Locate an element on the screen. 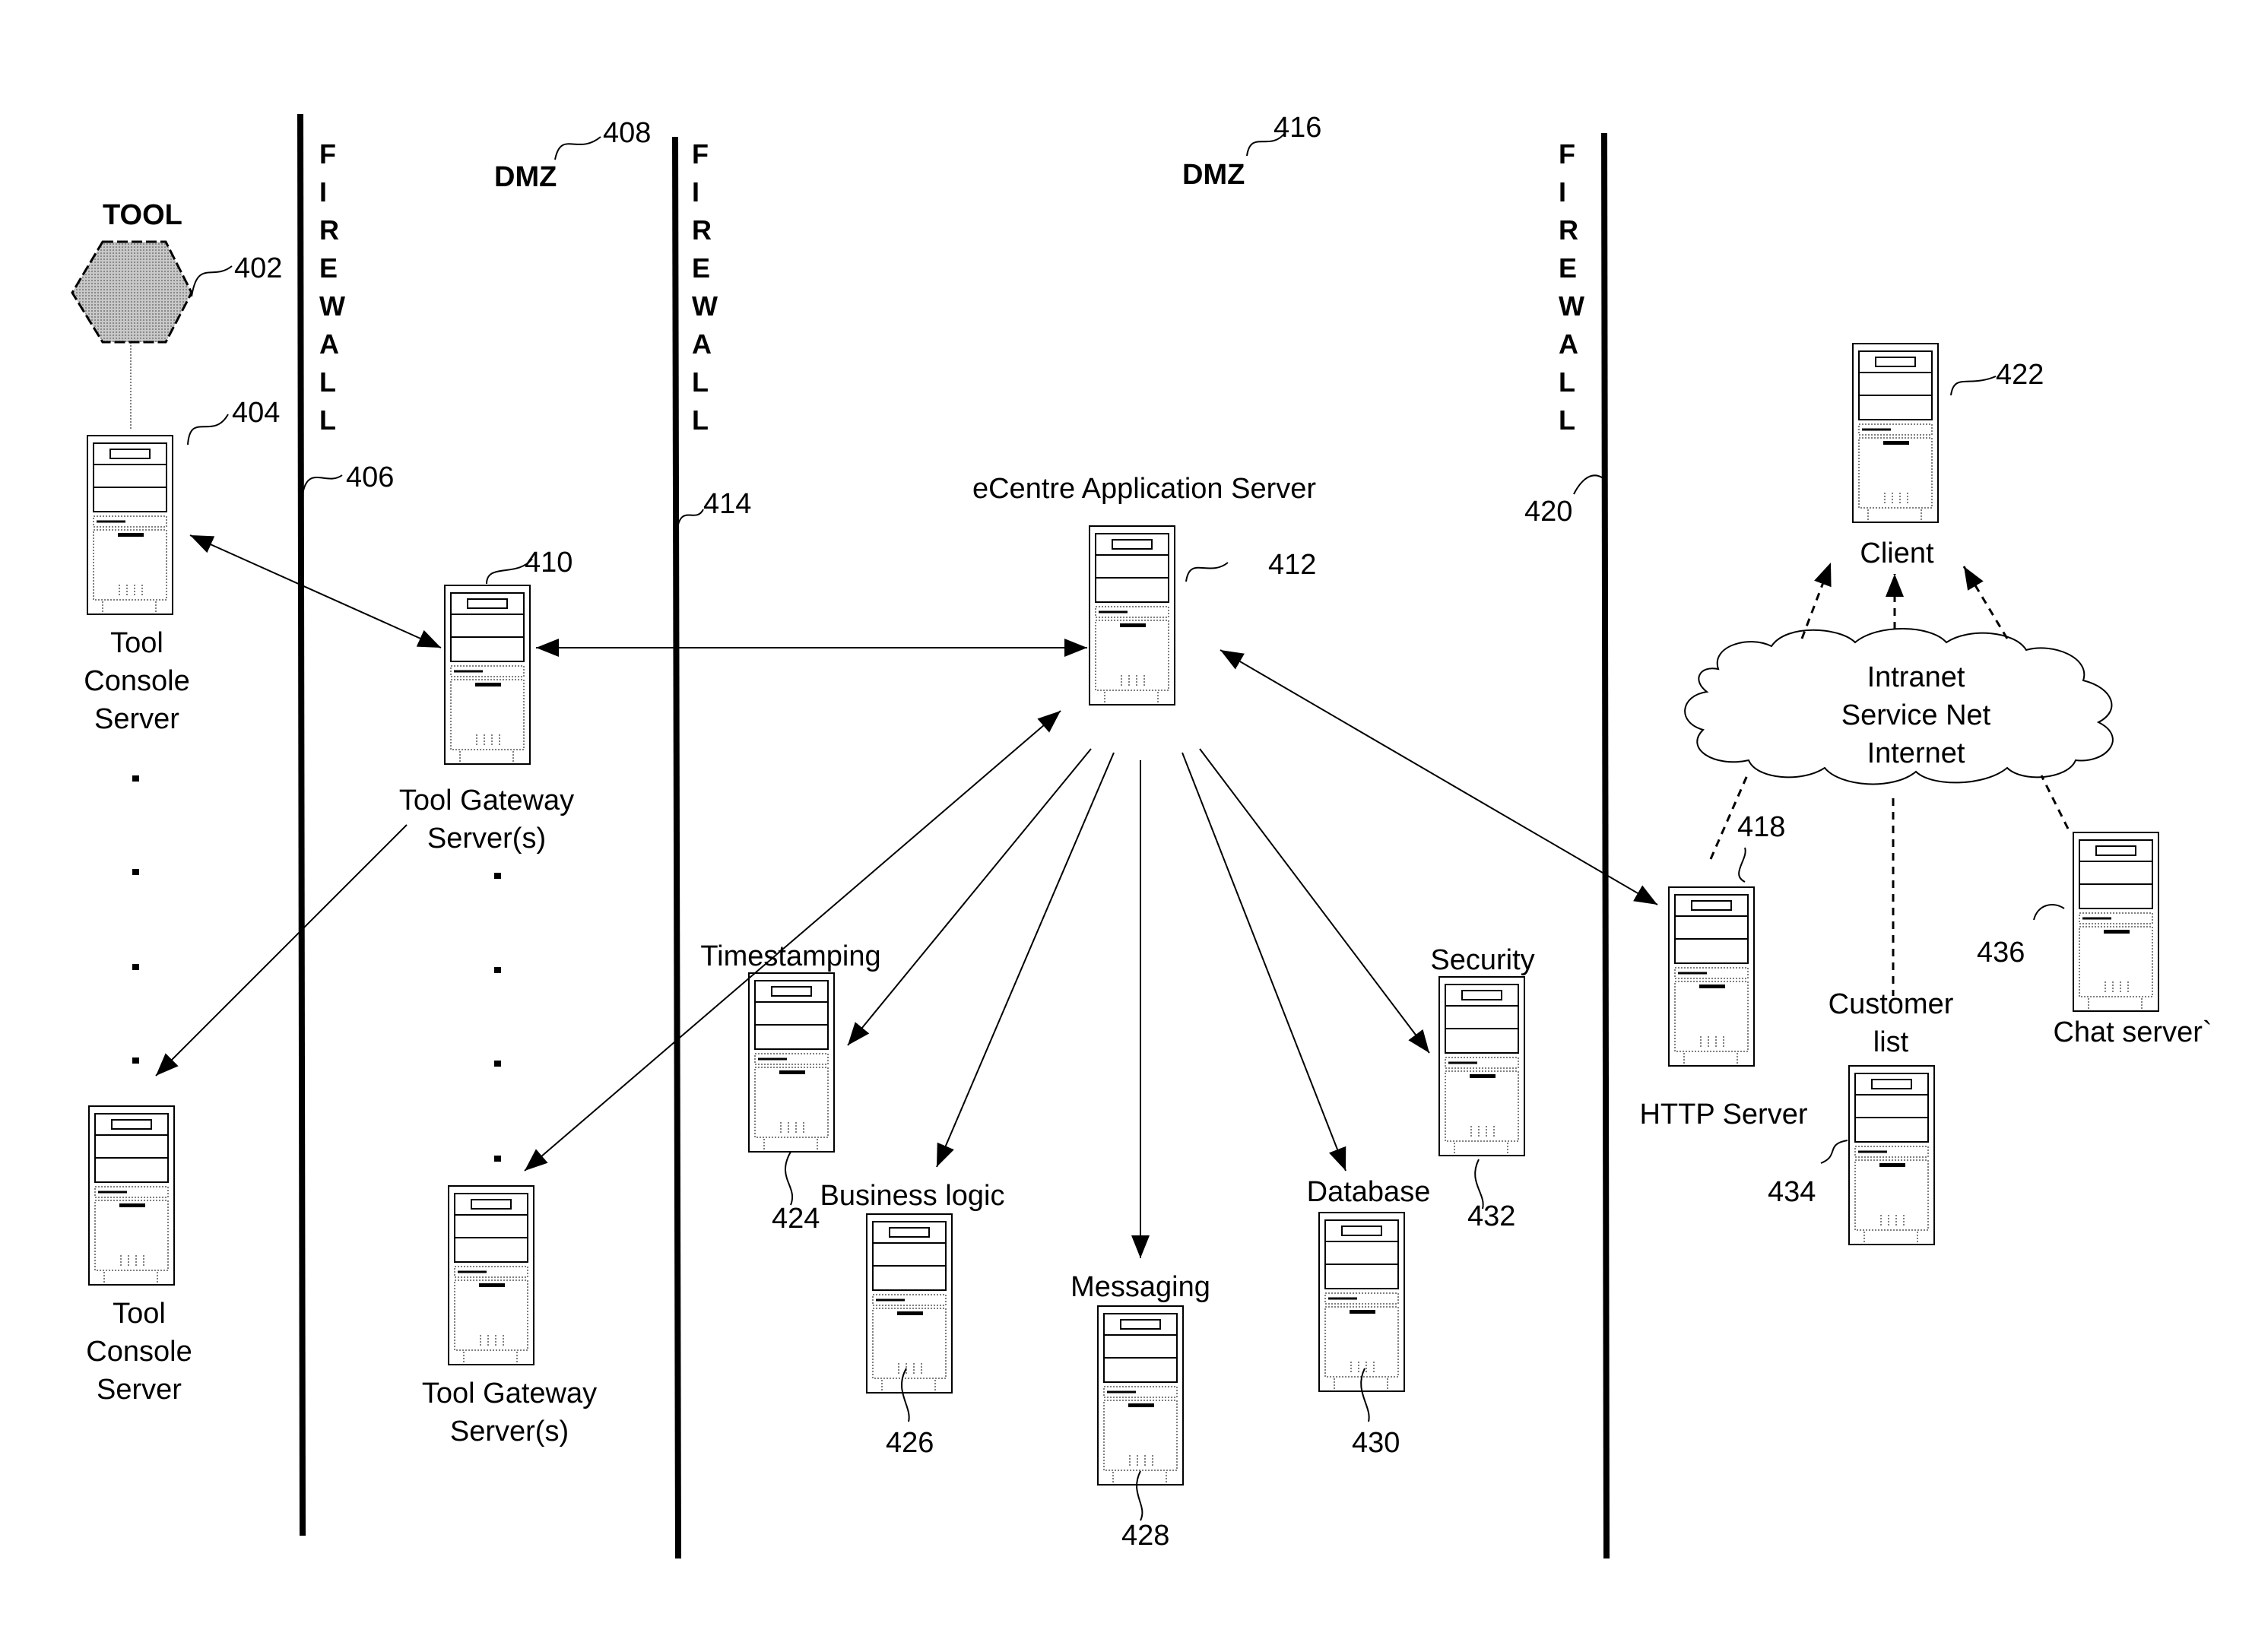  node-ref: 432 is located at coordinates (1491, 1216).